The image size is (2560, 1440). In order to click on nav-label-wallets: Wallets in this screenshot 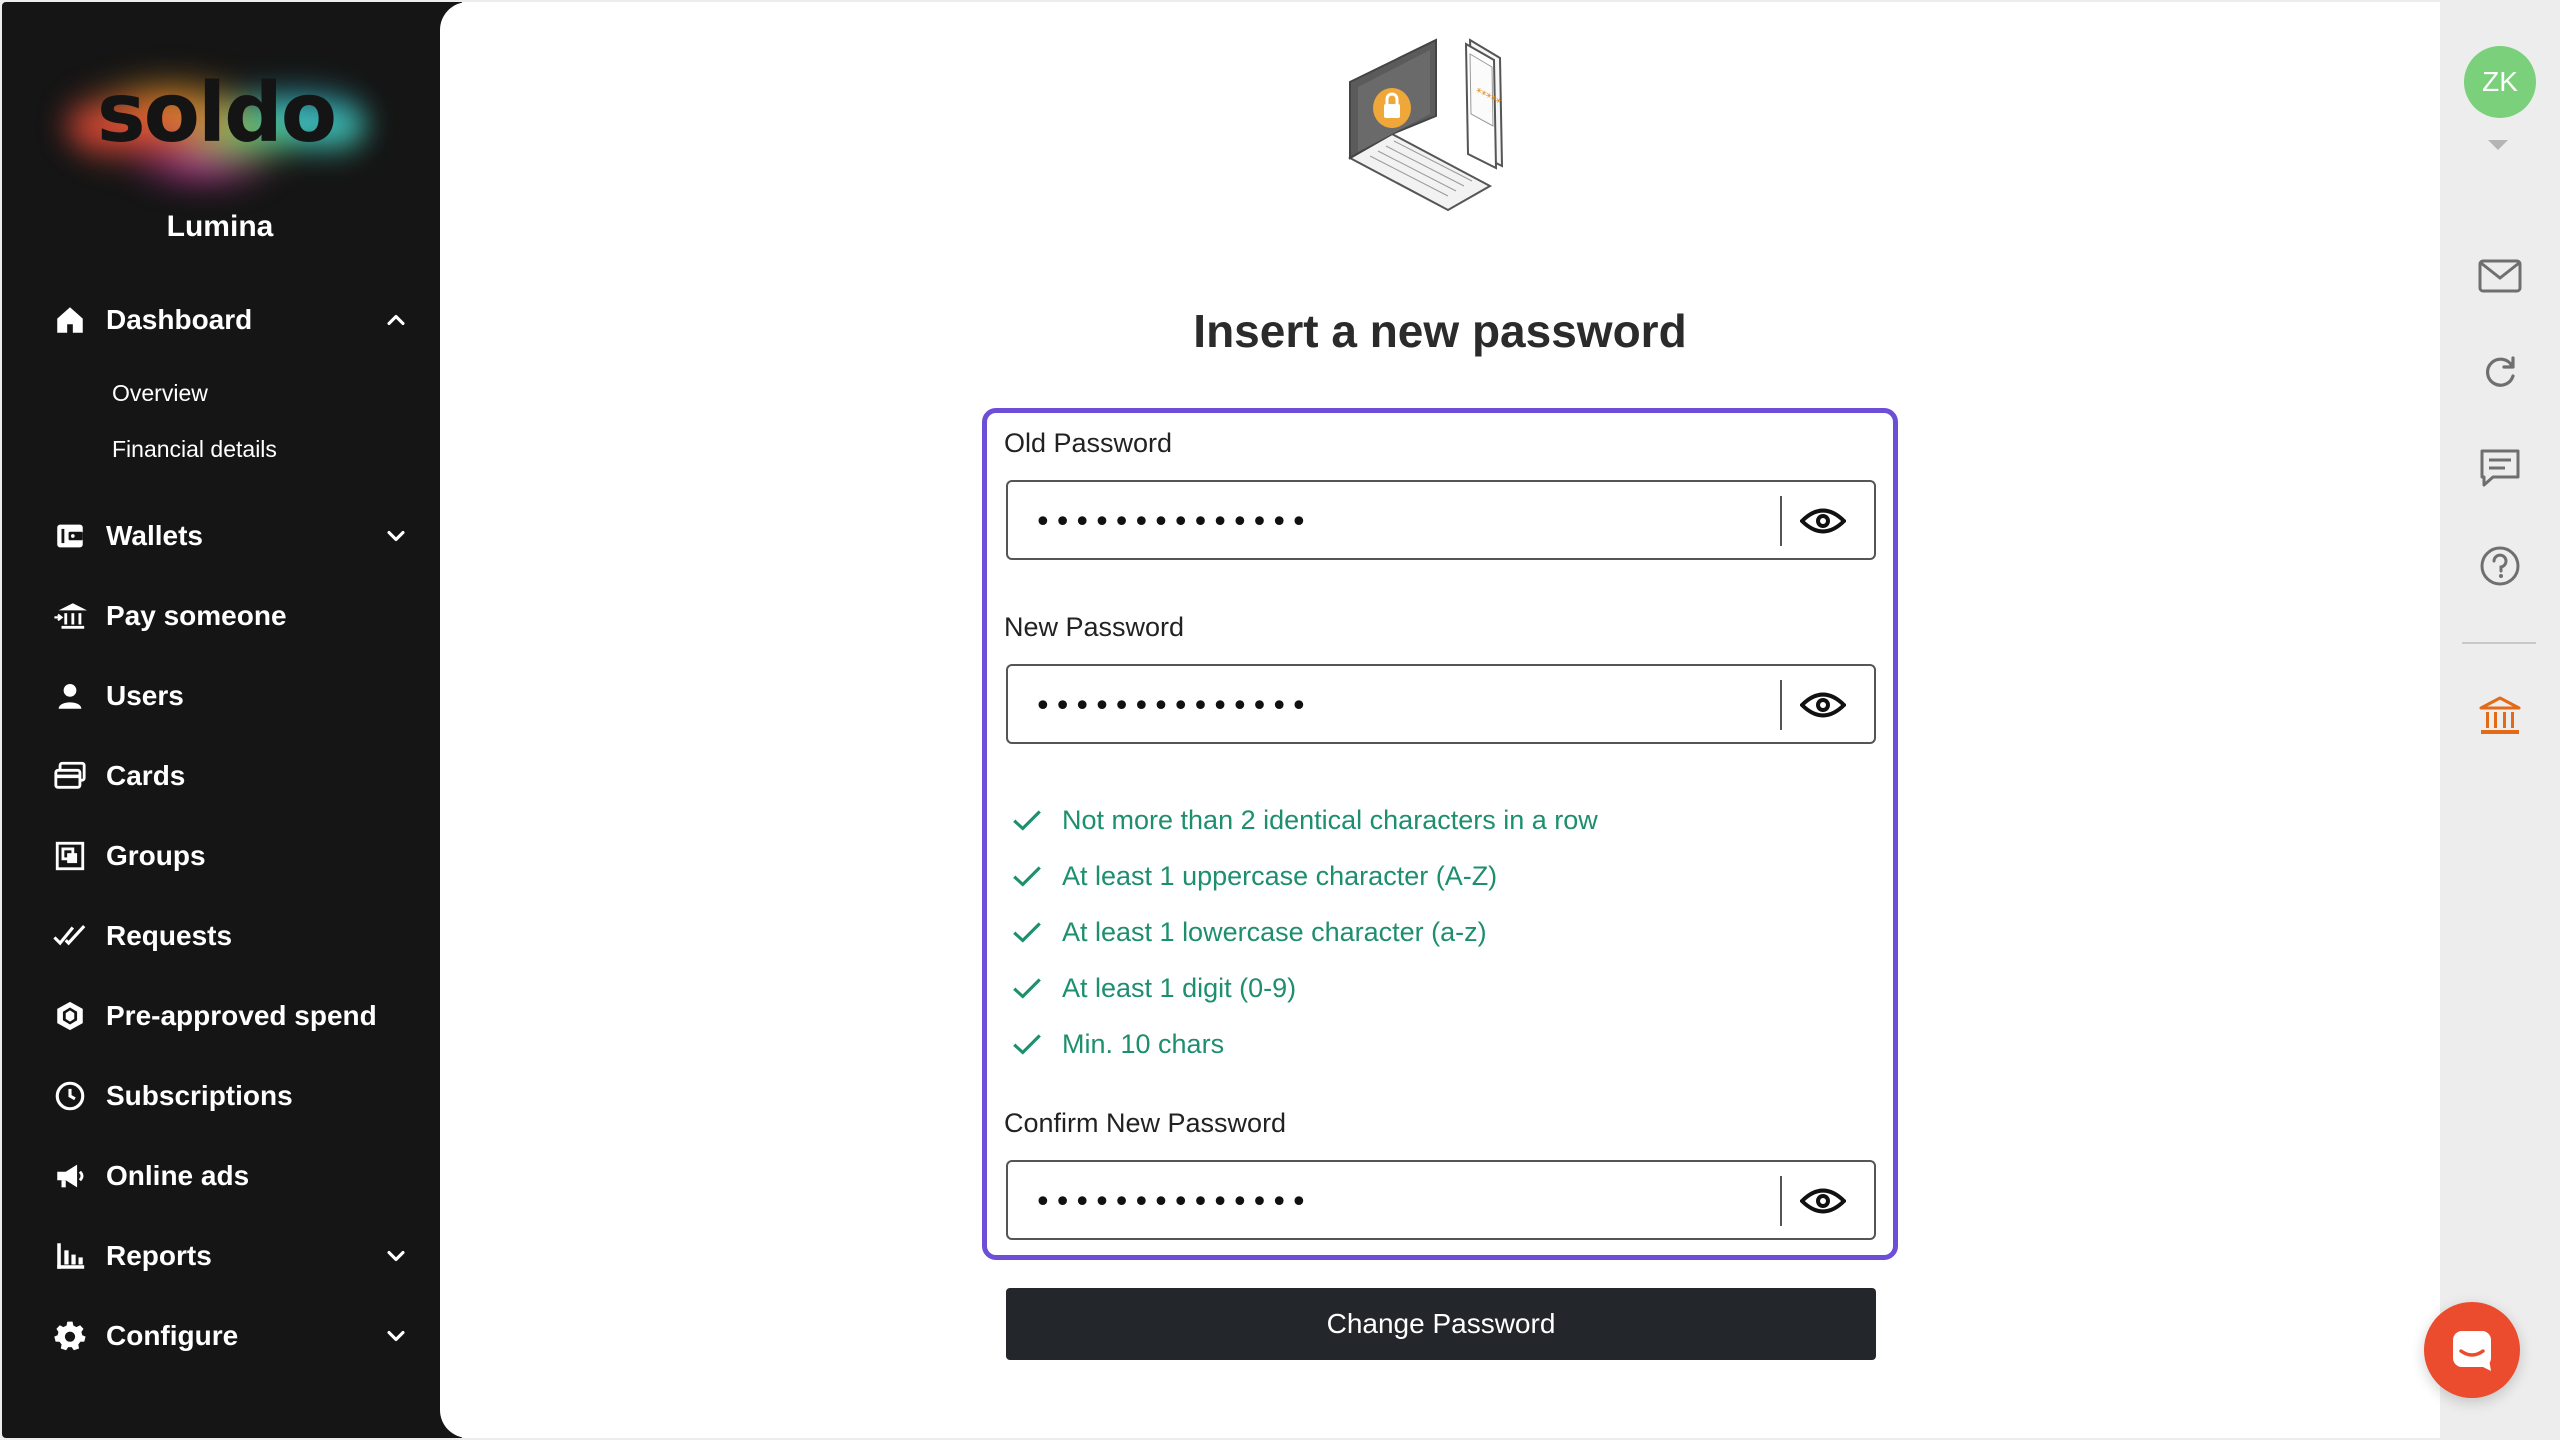, I will do `click(154, 535)`.